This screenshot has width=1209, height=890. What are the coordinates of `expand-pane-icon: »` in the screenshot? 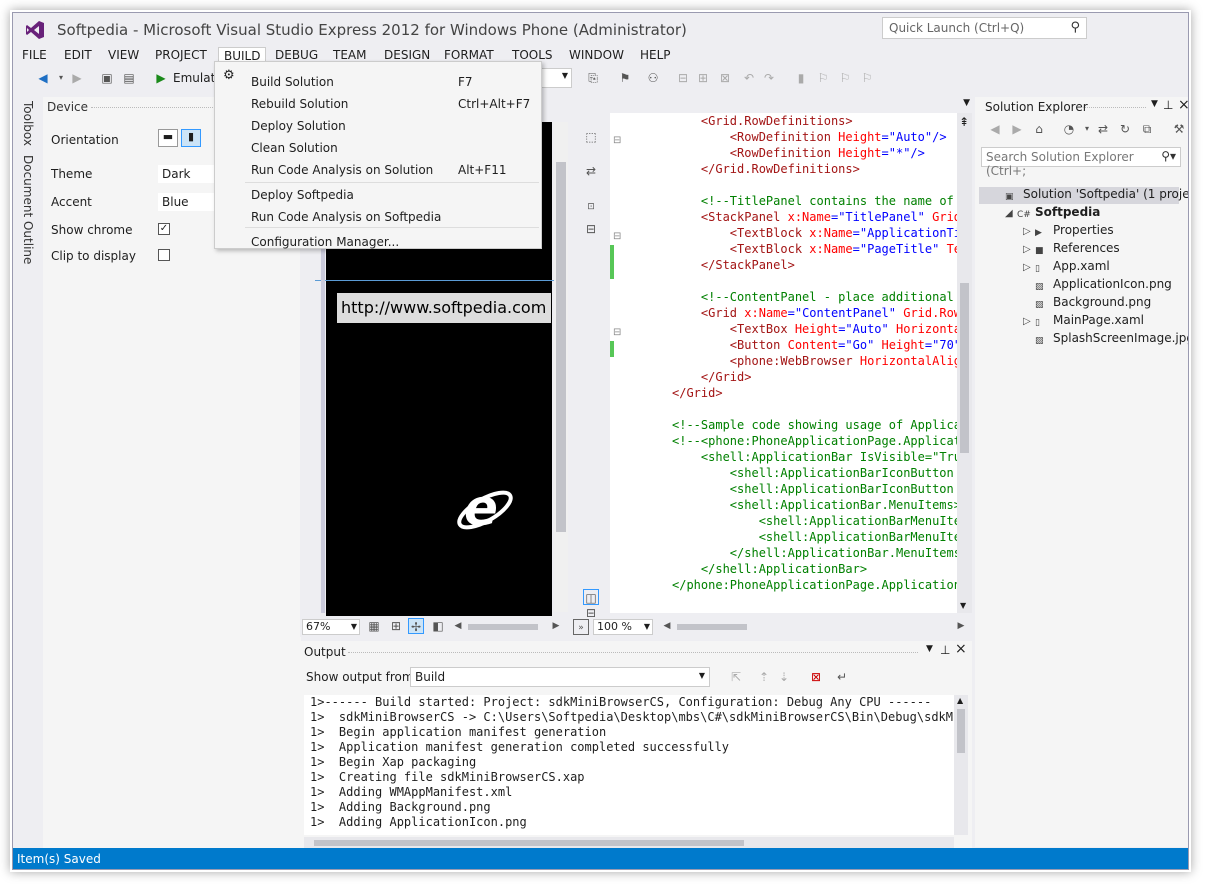 It's located at (581, 627).